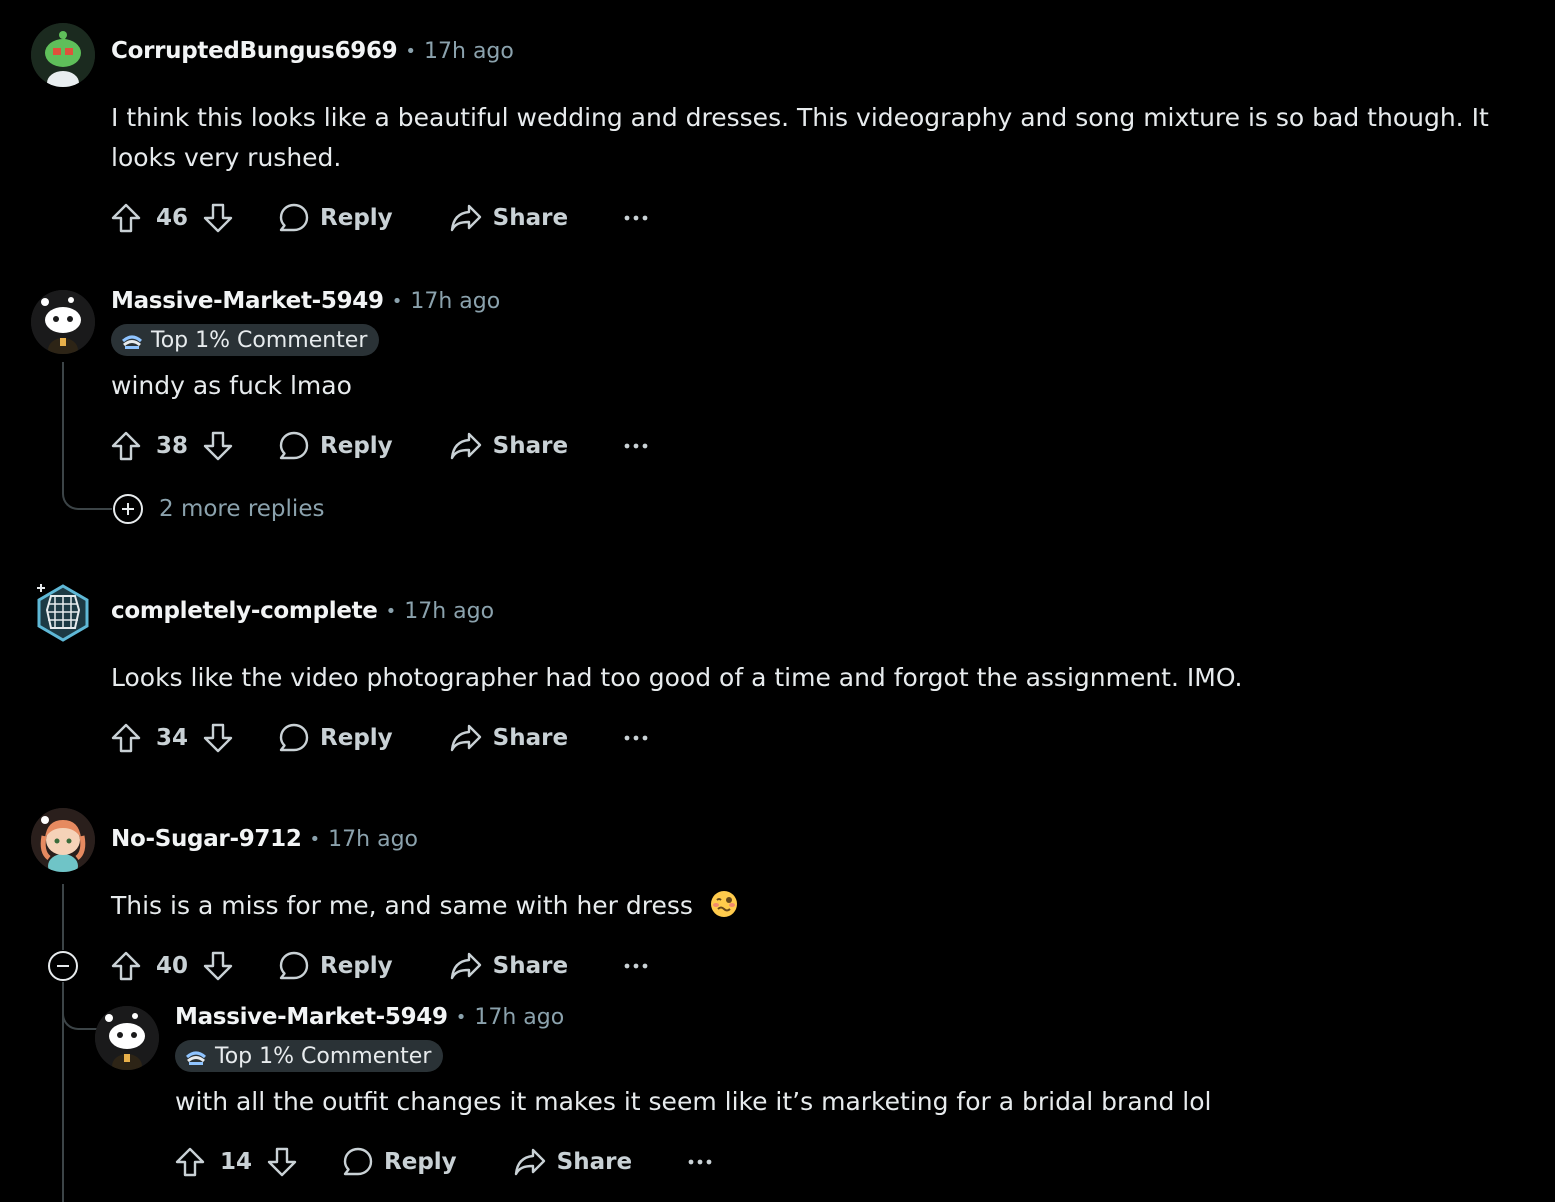  Describe the element at coordinates (236, 1162) in the screenshot. I see `vote-count: 14` at that location.